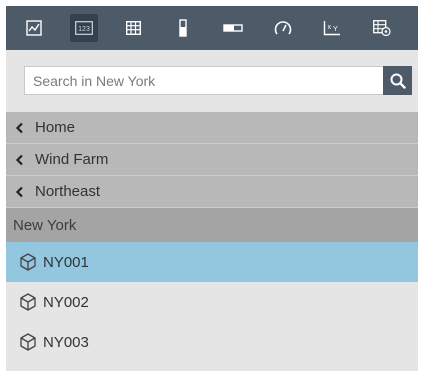  What do you see at coordinates (66, 302) in the screenshot?
I see `asset-label: NY002` at bounding box center [66, 302].